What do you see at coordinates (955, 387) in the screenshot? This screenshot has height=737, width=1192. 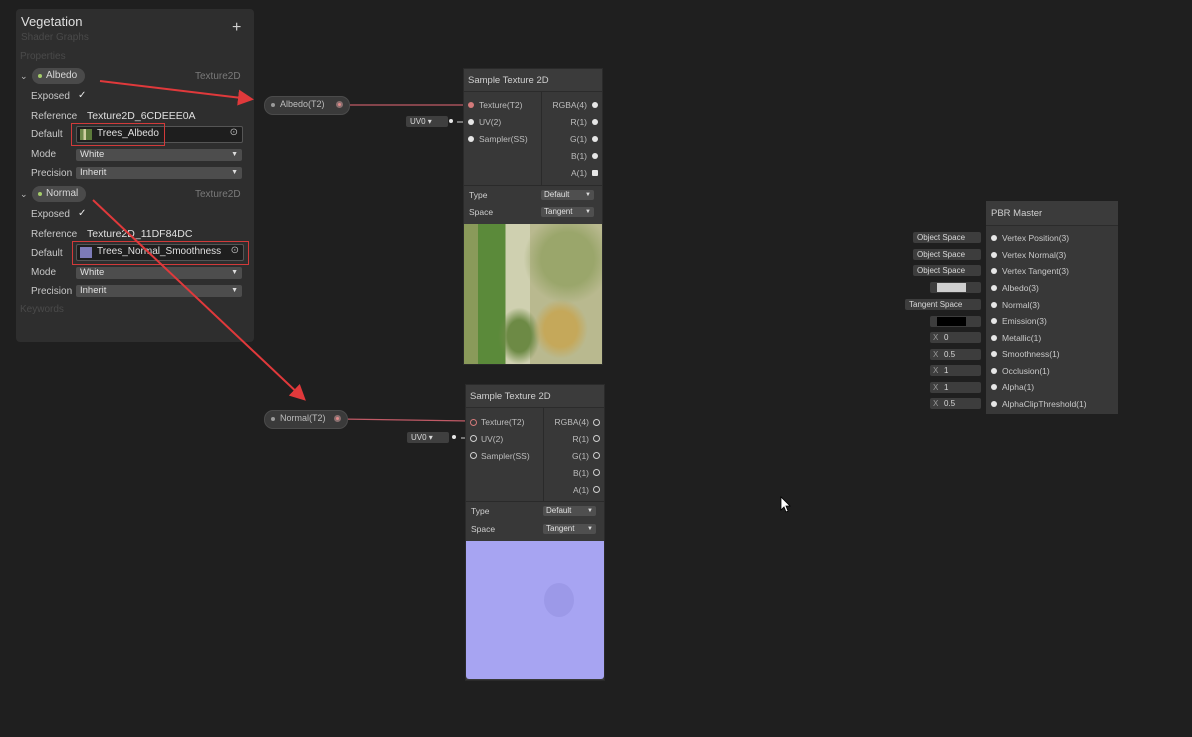 I see `default-input-alpha: X1` at bounding box center [955, 387].